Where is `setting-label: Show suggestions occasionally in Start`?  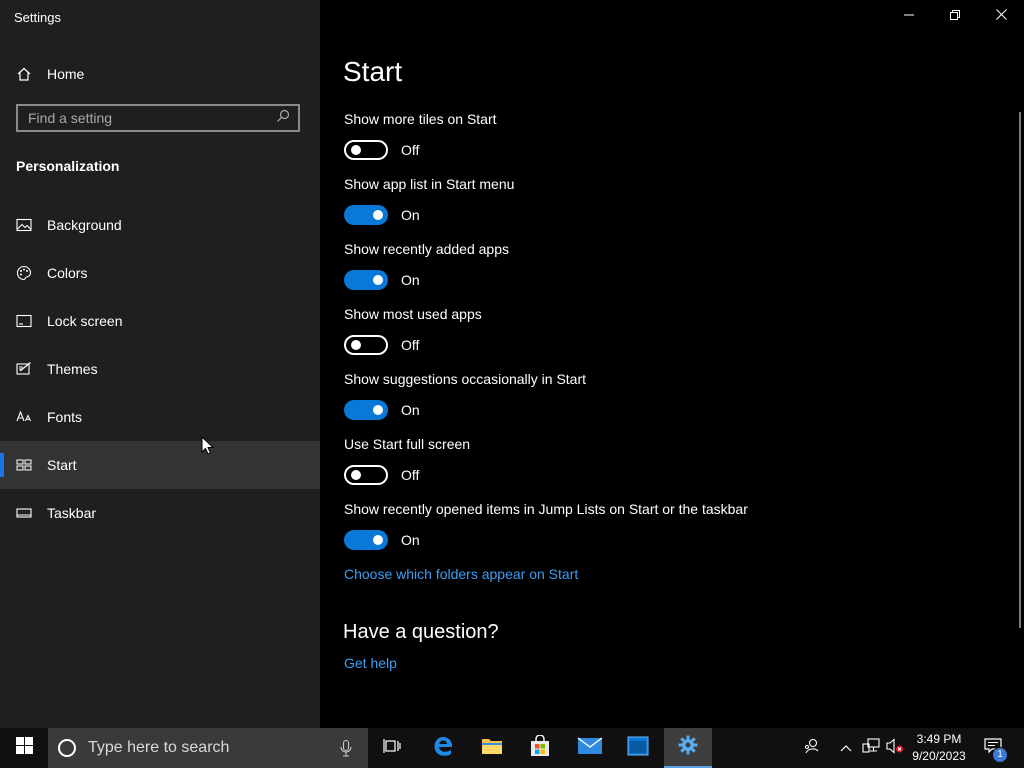
setting-label: Show suggestions occasionally in Start is located at coordinates (465, 379).